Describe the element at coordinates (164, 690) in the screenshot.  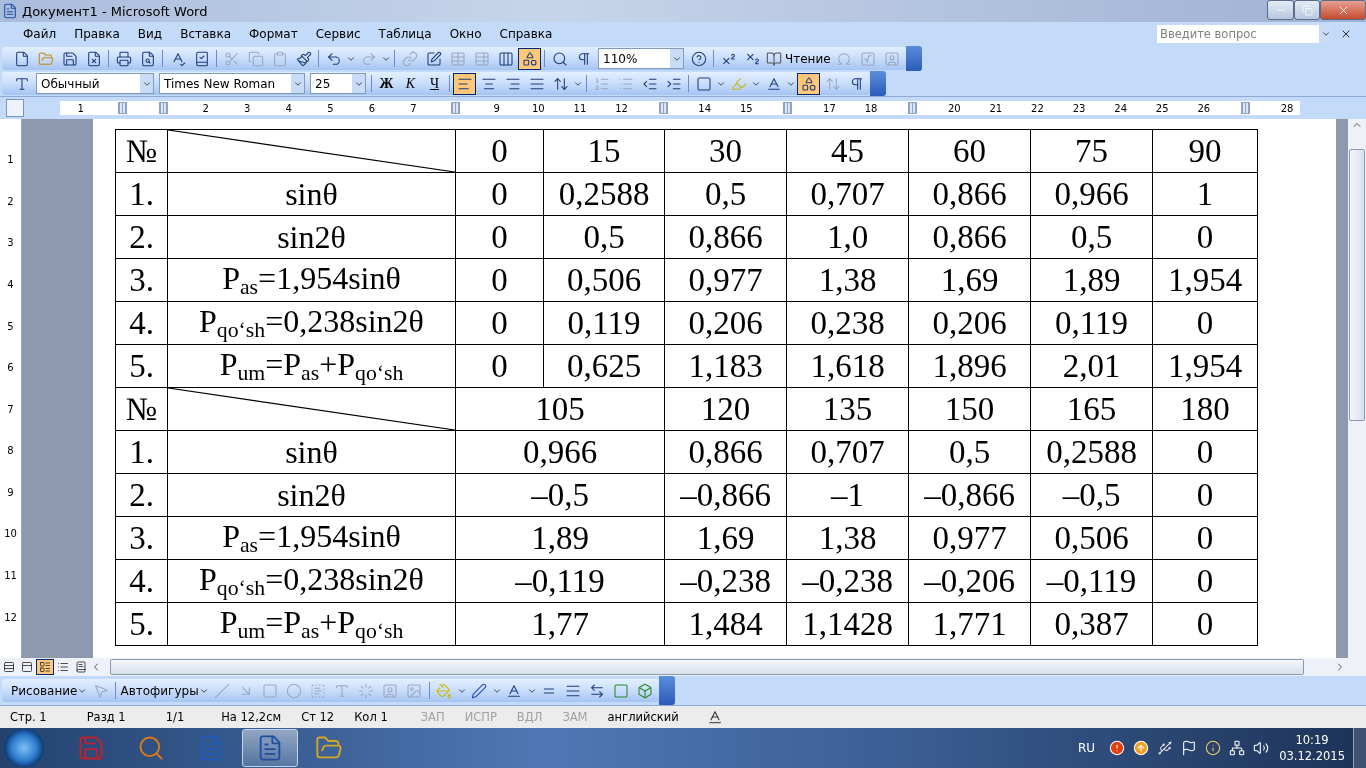
I see `autoshapes-menu-button: Автофигуры` at that location.